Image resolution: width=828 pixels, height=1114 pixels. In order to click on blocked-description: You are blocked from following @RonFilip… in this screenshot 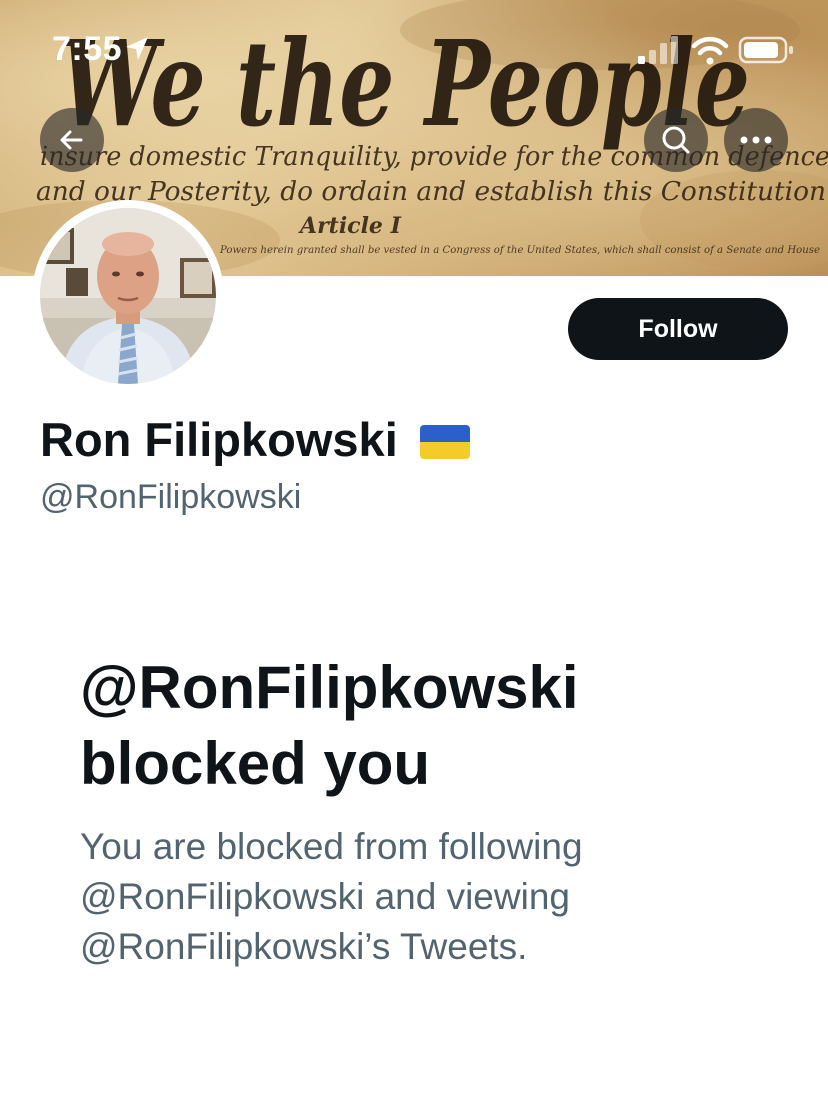, I will do `click(440, 897)`.